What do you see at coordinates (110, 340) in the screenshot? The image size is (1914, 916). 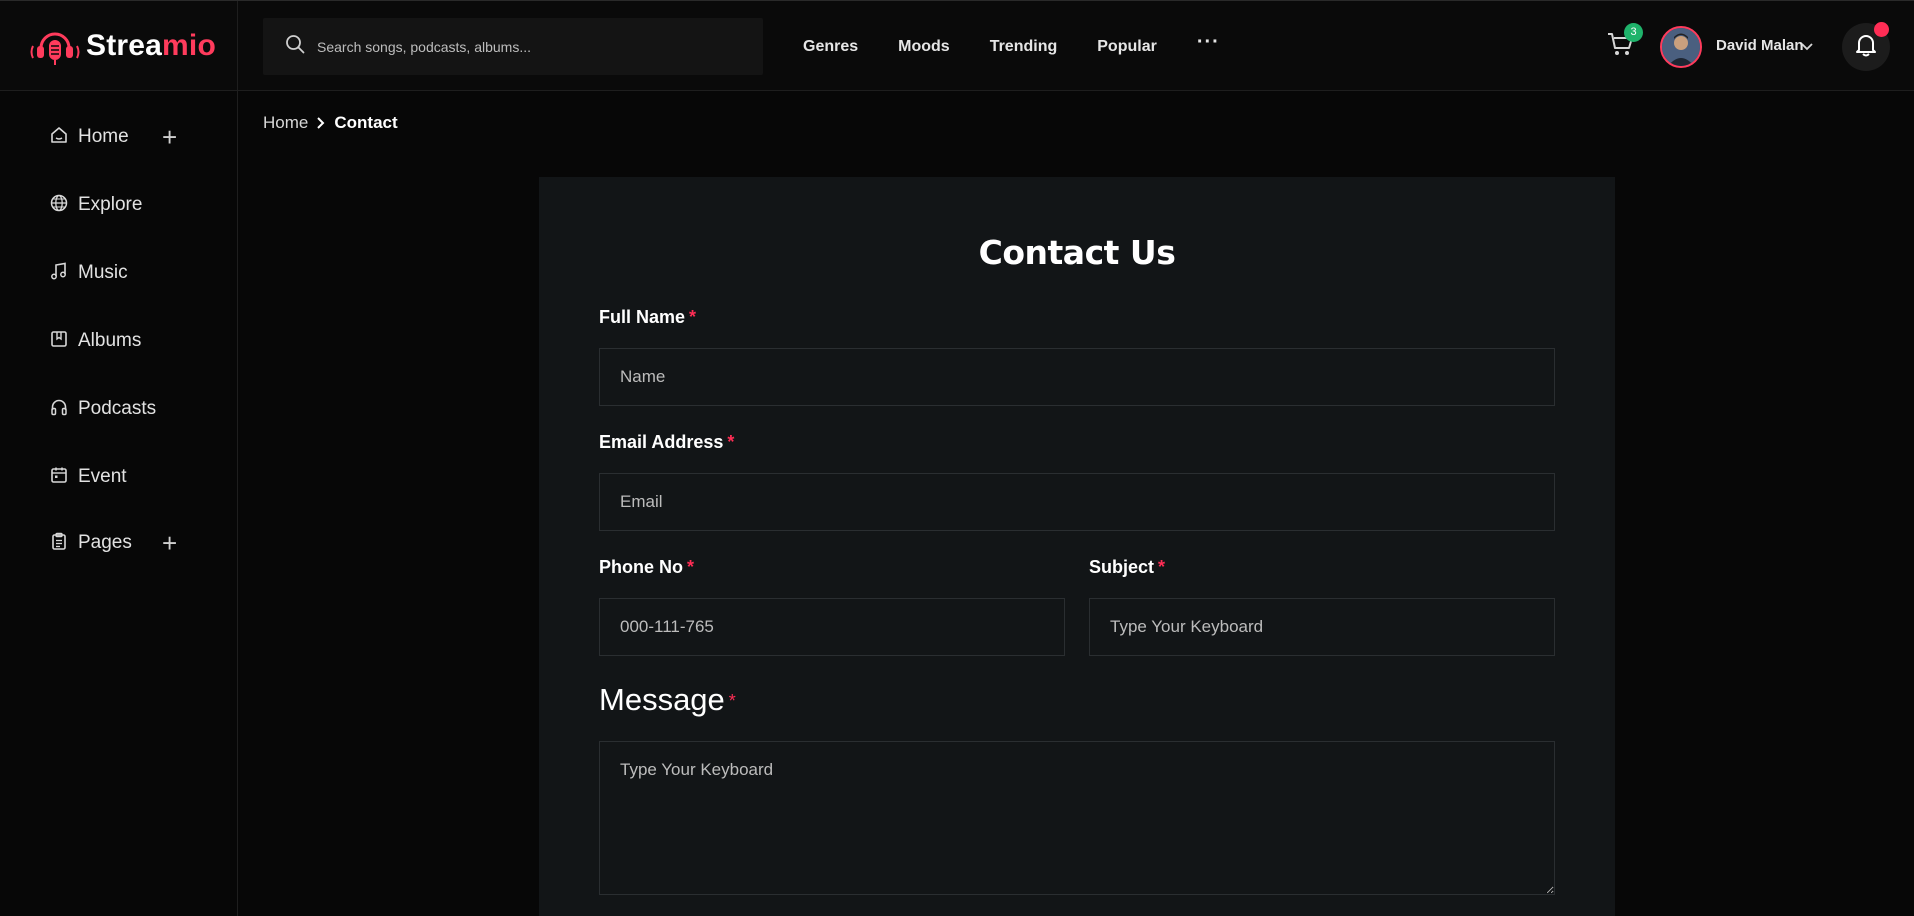 I see `sidebar-item-label: Albums` at bounding box center [110, 340].